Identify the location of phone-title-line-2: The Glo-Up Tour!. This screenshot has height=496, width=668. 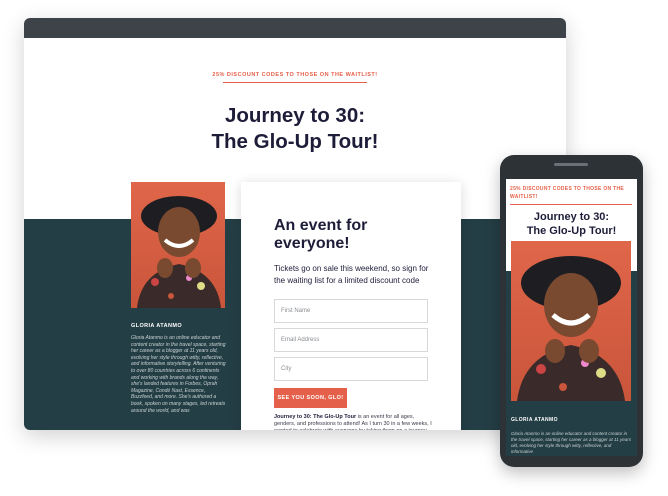
(571, 231).